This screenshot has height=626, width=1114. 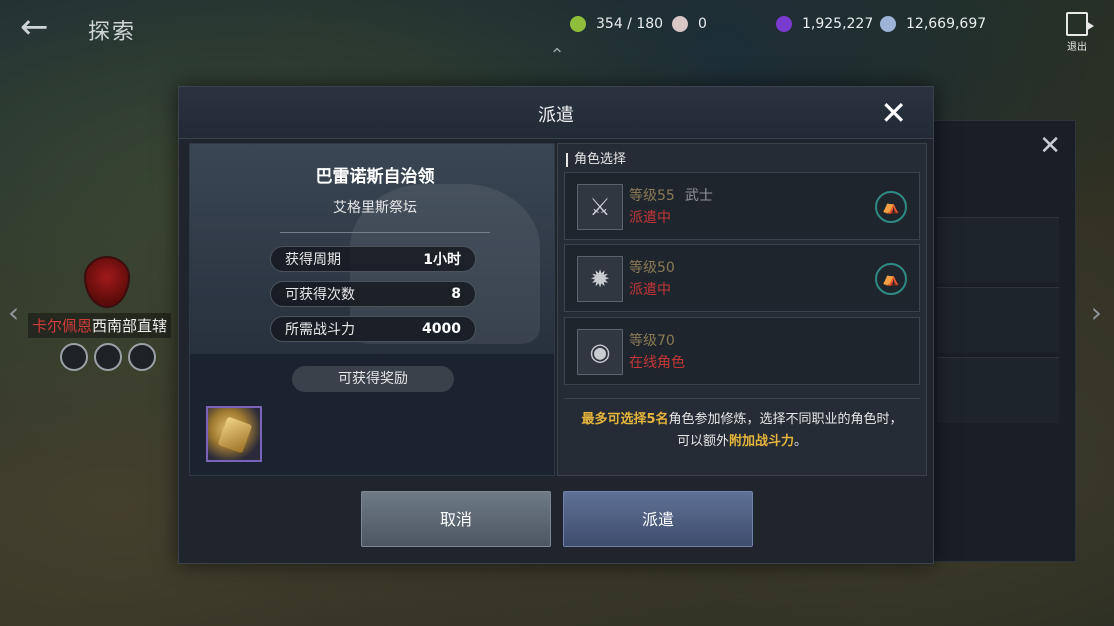 What do you see at coordinates (888, 24) in the screenshot?
I see `silver-coin-icon` at bounding box center [888, 24].